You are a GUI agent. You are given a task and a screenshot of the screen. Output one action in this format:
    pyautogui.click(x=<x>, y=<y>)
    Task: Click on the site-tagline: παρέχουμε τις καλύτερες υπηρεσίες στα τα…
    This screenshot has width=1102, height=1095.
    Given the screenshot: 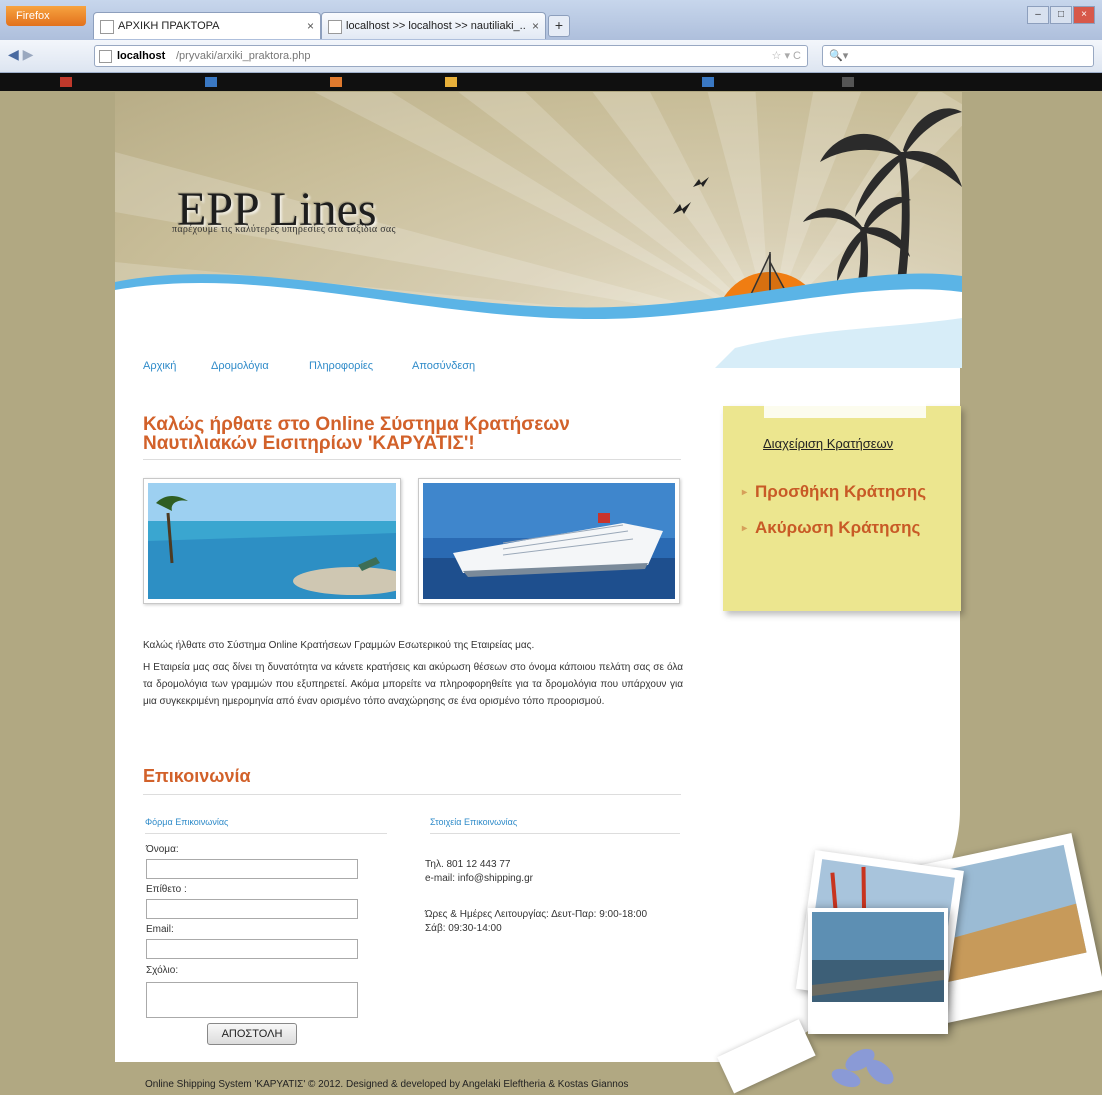 What is the action you would take?
    pyautogui.click(x=284, y=229)
    